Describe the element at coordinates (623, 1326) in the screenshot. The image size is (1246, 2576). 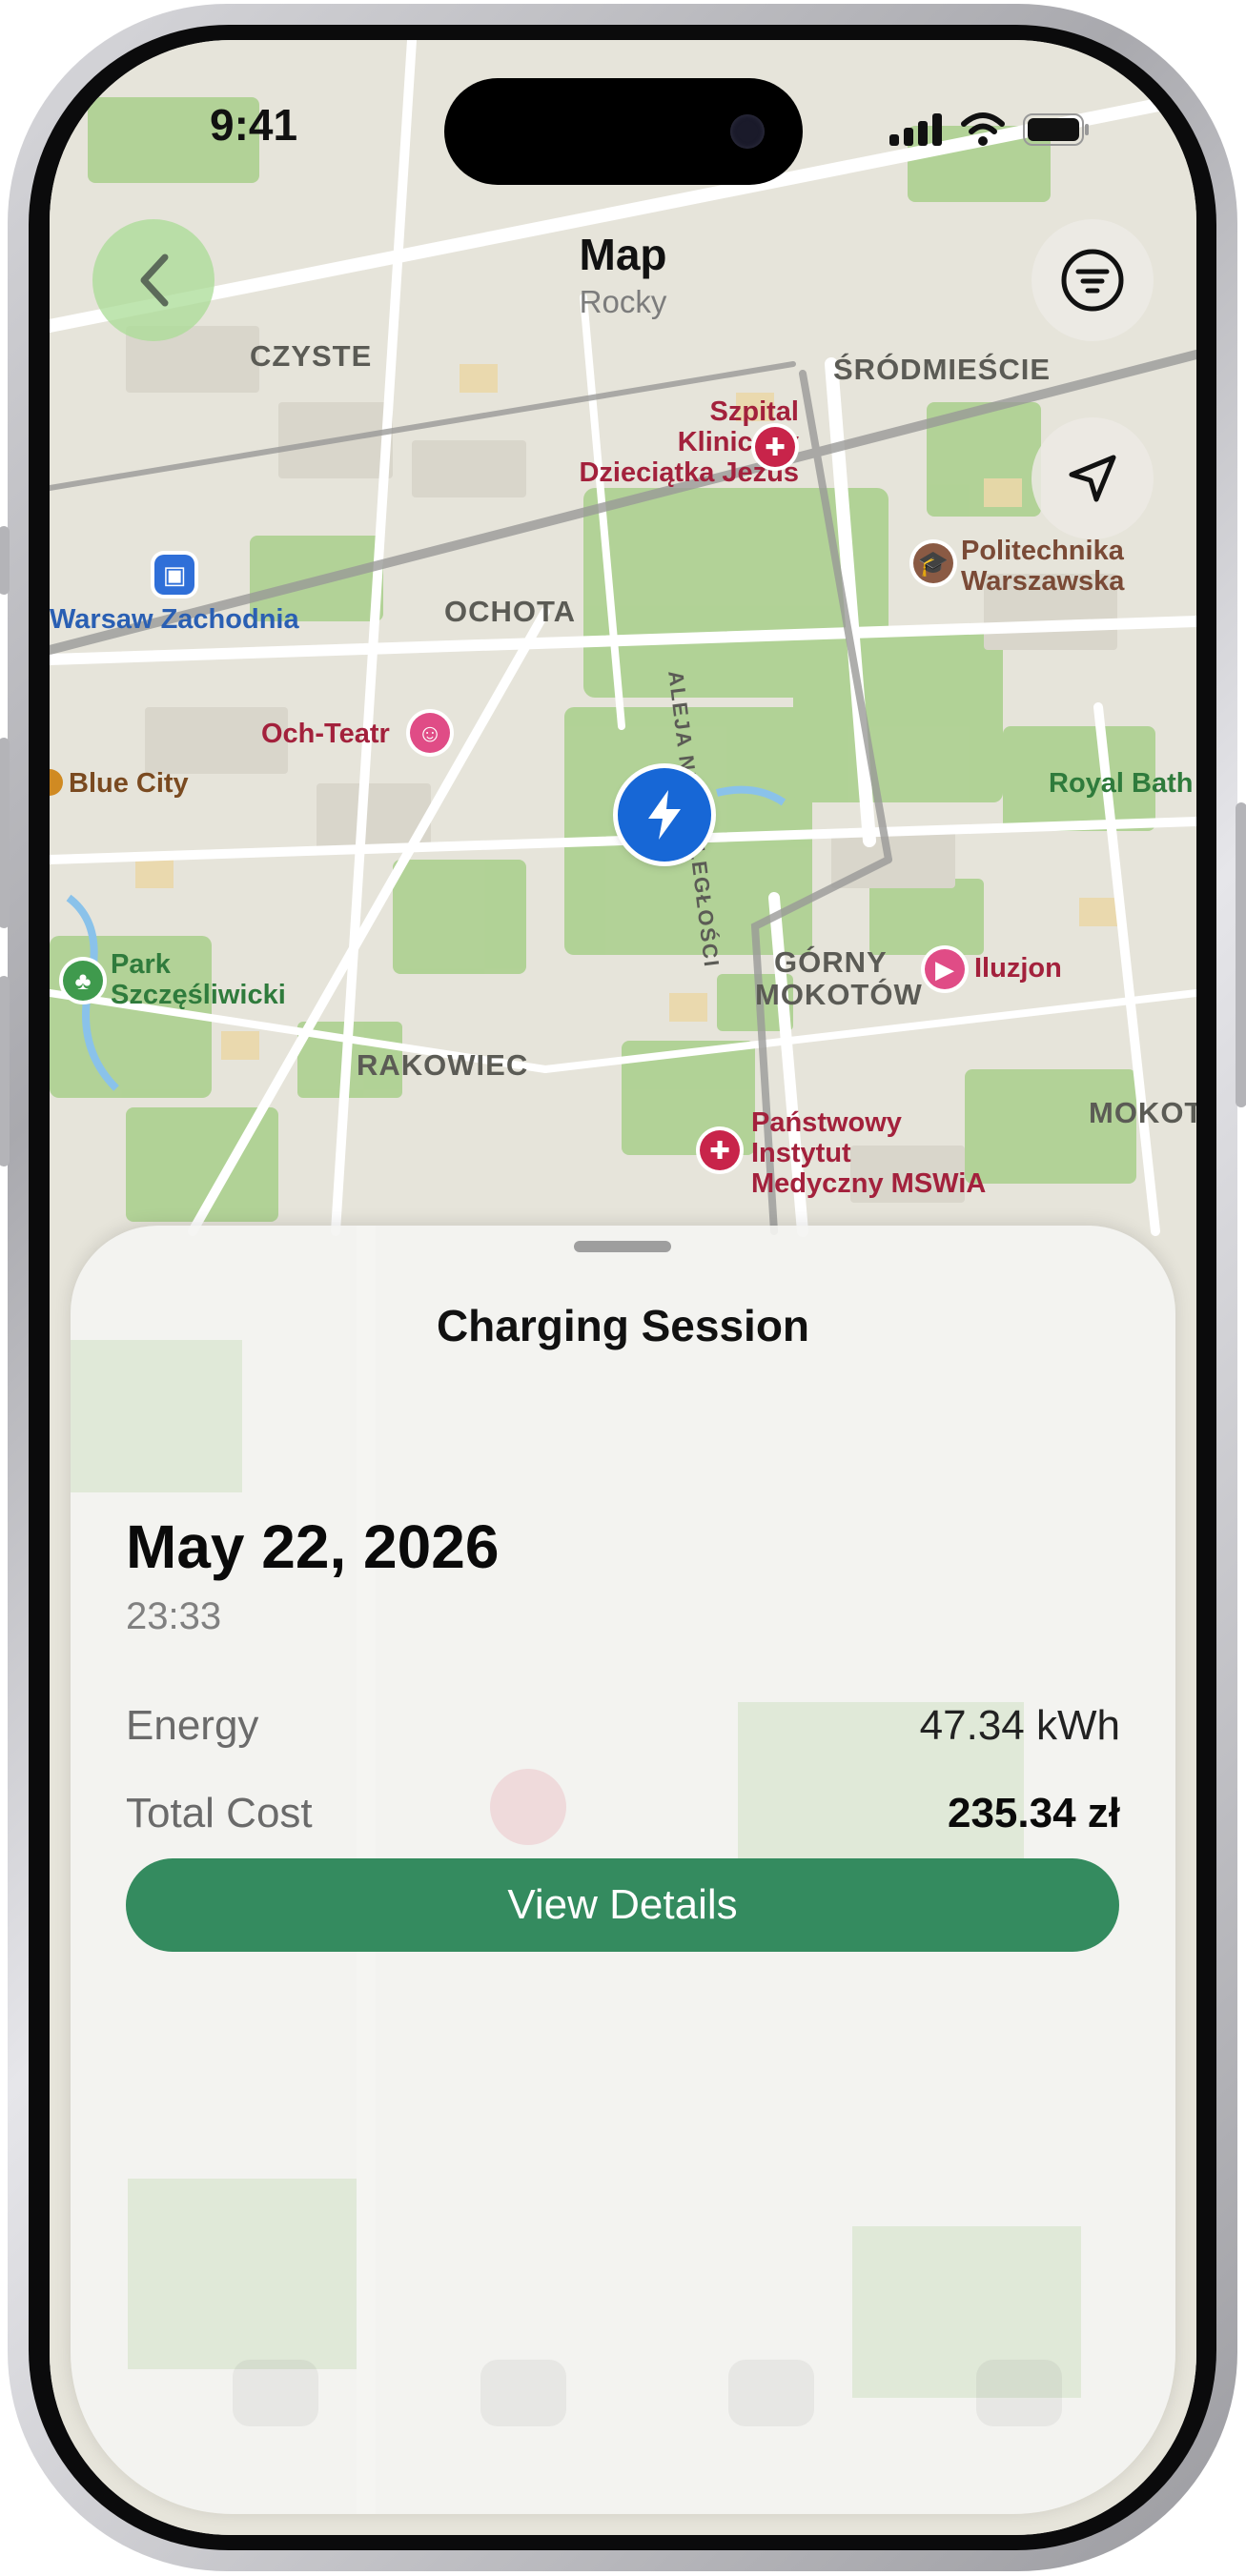
I see `sheet-title: Charging Session` at that location.